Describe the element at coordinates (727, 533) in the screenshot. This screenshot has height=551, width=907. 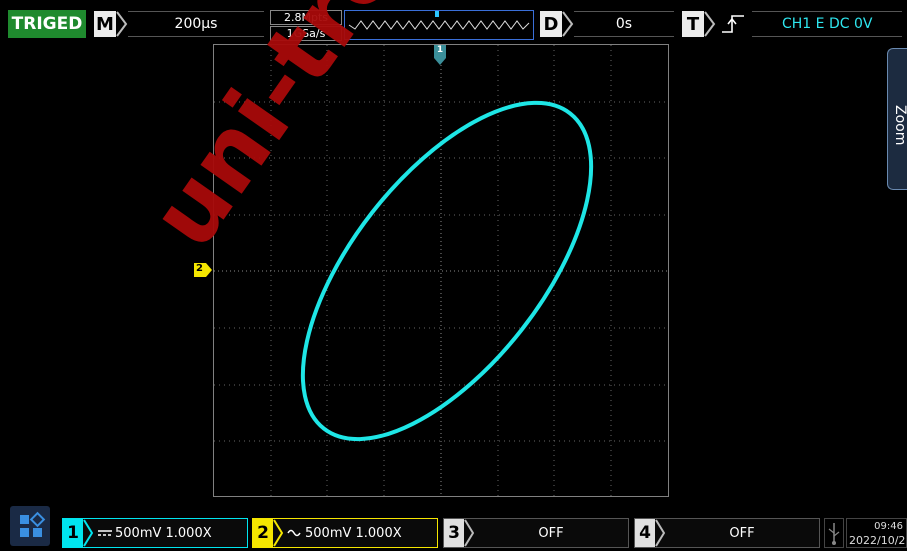
I see `channel-4-button: 4 OFF` at that location.